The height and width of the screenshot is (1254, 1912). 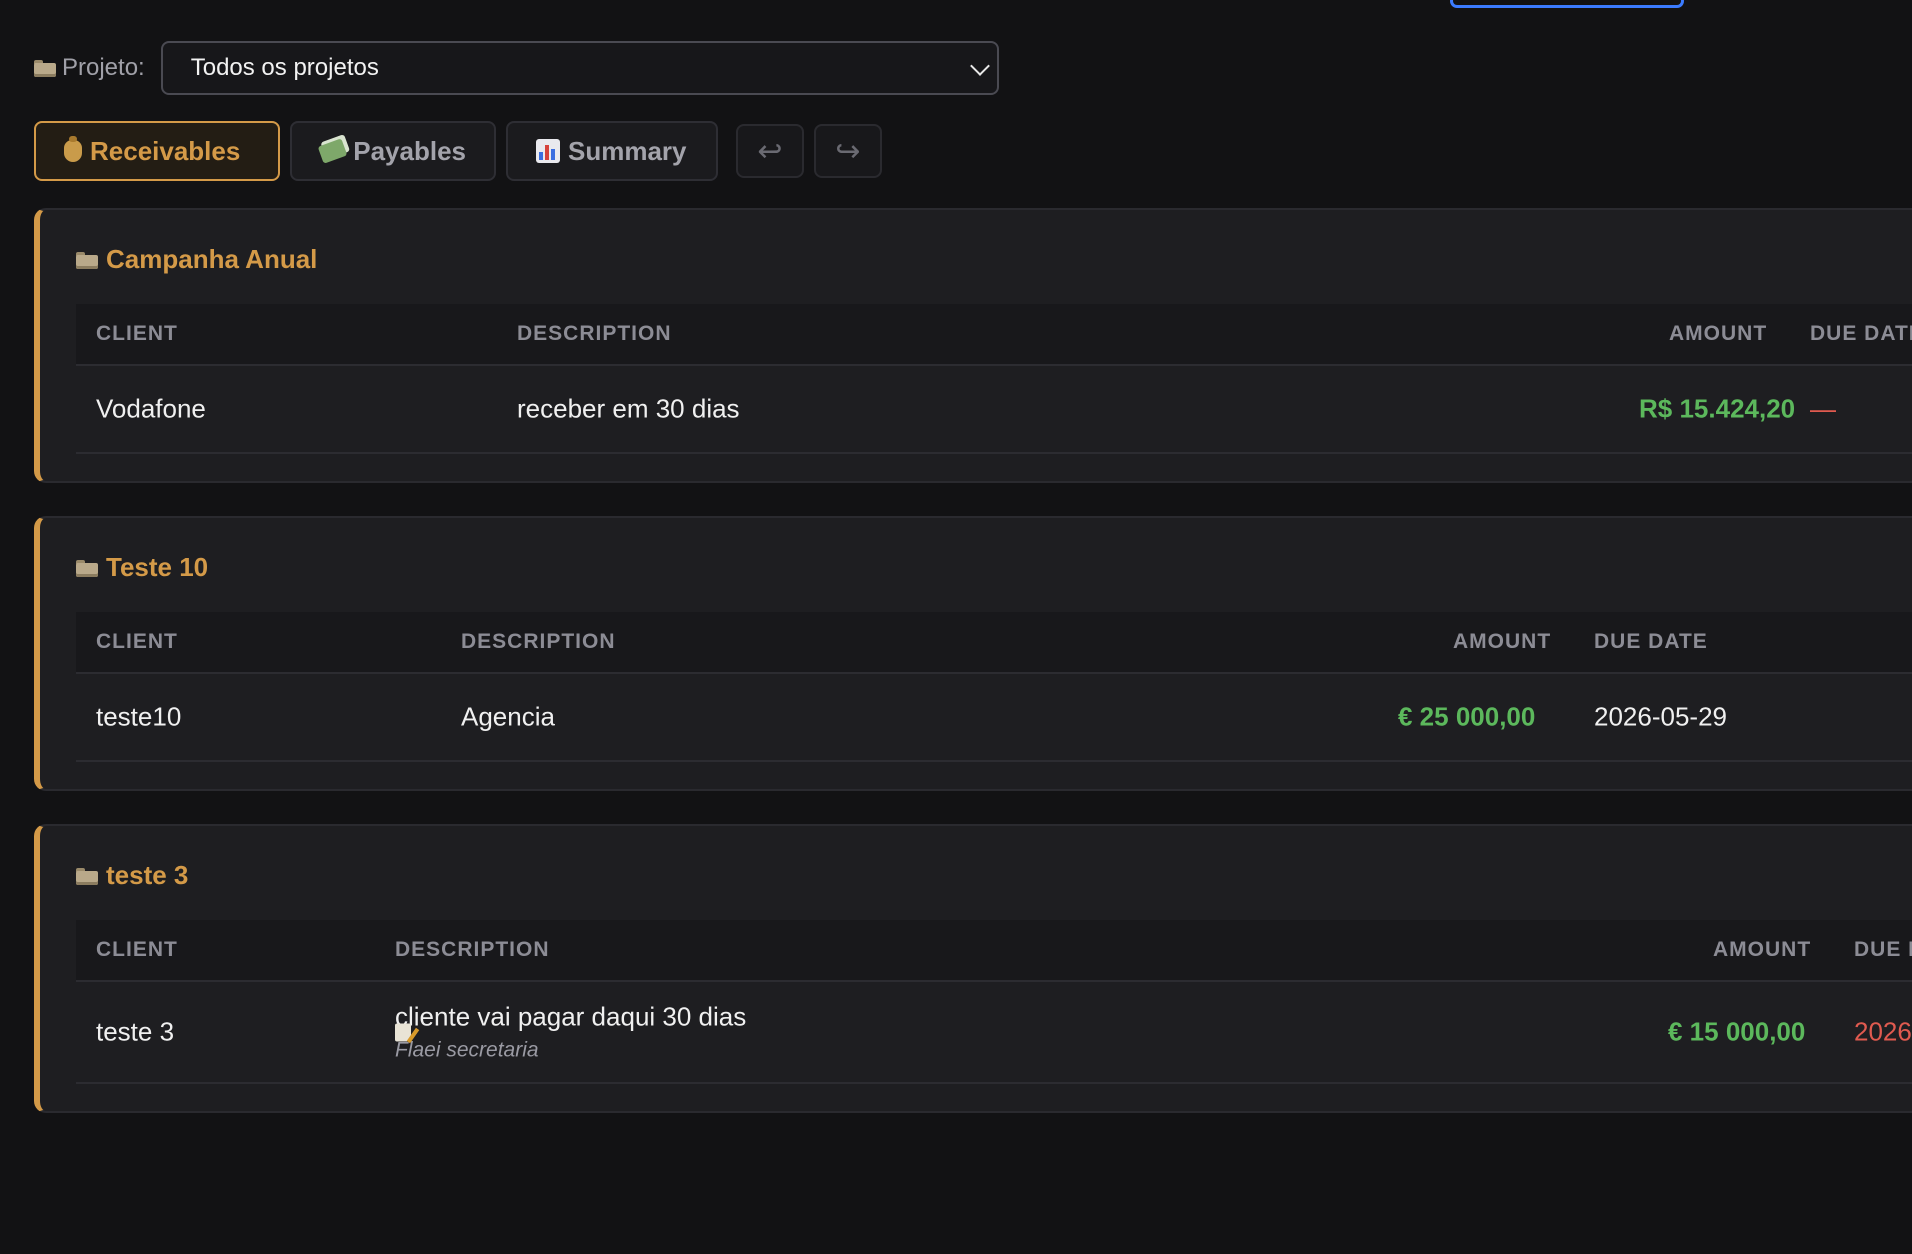 What do you see at coordinates (627, 150) in the screenshot?
I see `tab-summary-label: Summary` at bounding box center [627, 150].